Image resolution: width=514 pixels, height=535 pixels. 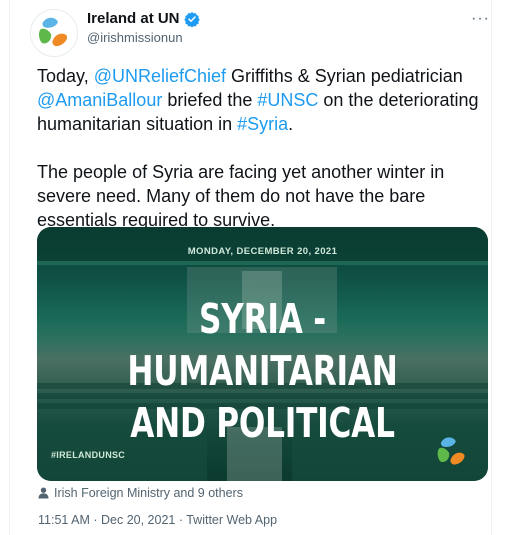 I want to click on tagged-users-label: Irish Foreign Ministry and 9 others, so click(x=148, y=493).